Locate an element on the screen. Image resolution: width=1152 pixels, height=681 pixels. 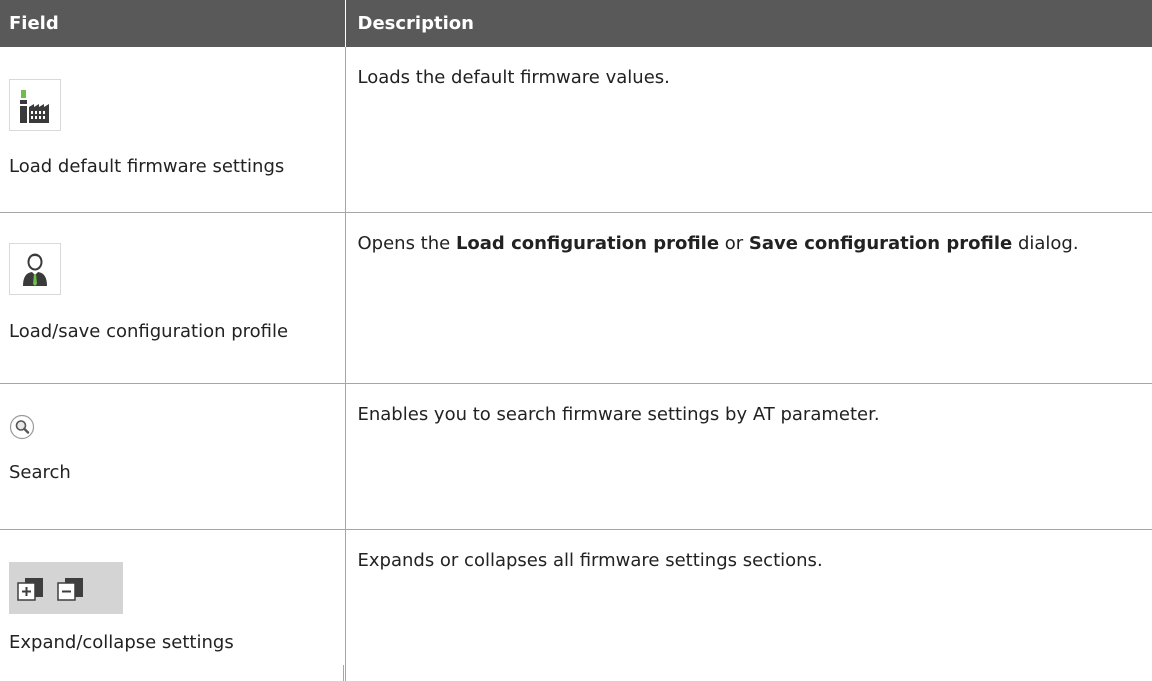
field-cell: Load/save configuration profile is located at coordinates (173, 298).